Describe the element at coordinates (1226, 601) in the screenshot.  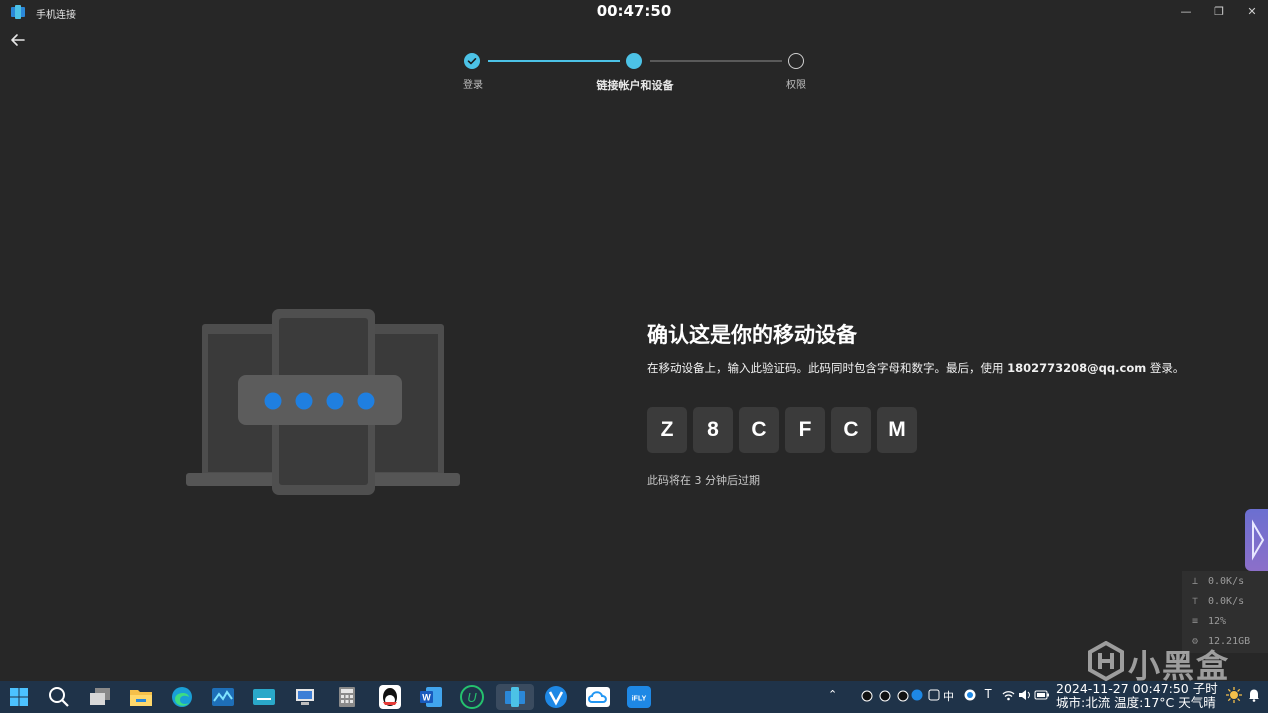
I see `upload-speed: 0.0K/s` at that location.